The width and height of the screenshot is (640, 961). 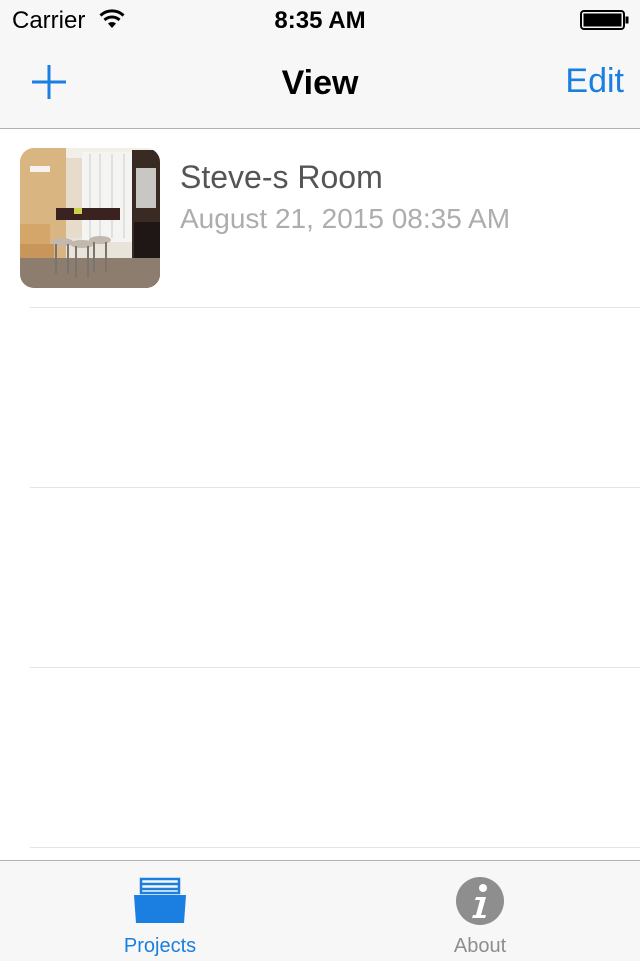 What do you see at coordinates (480, 946) in the screenshot?
I see `tab-about-label: About` at bounding box center [480, 946].